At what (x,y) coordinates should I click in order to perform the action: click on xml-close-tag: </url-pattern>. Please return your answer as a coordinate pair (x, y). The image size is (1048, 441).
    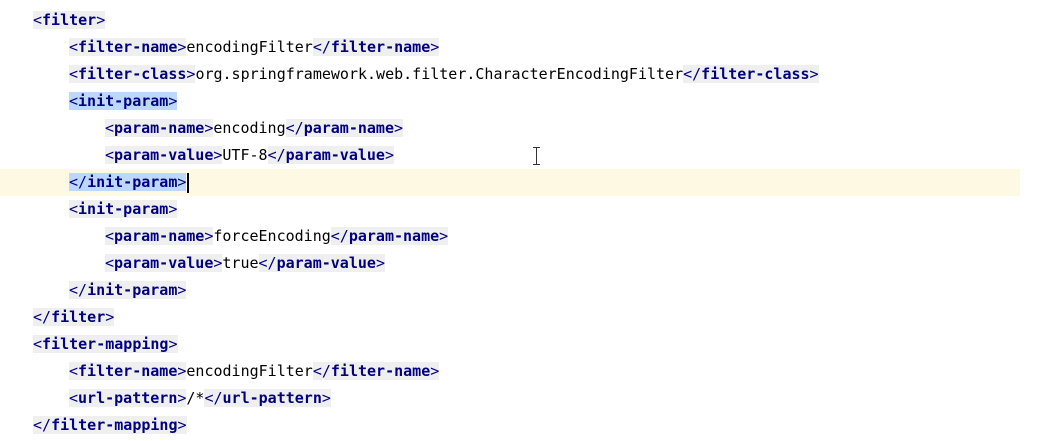
    Looking at the image, I should click on (267, 398).